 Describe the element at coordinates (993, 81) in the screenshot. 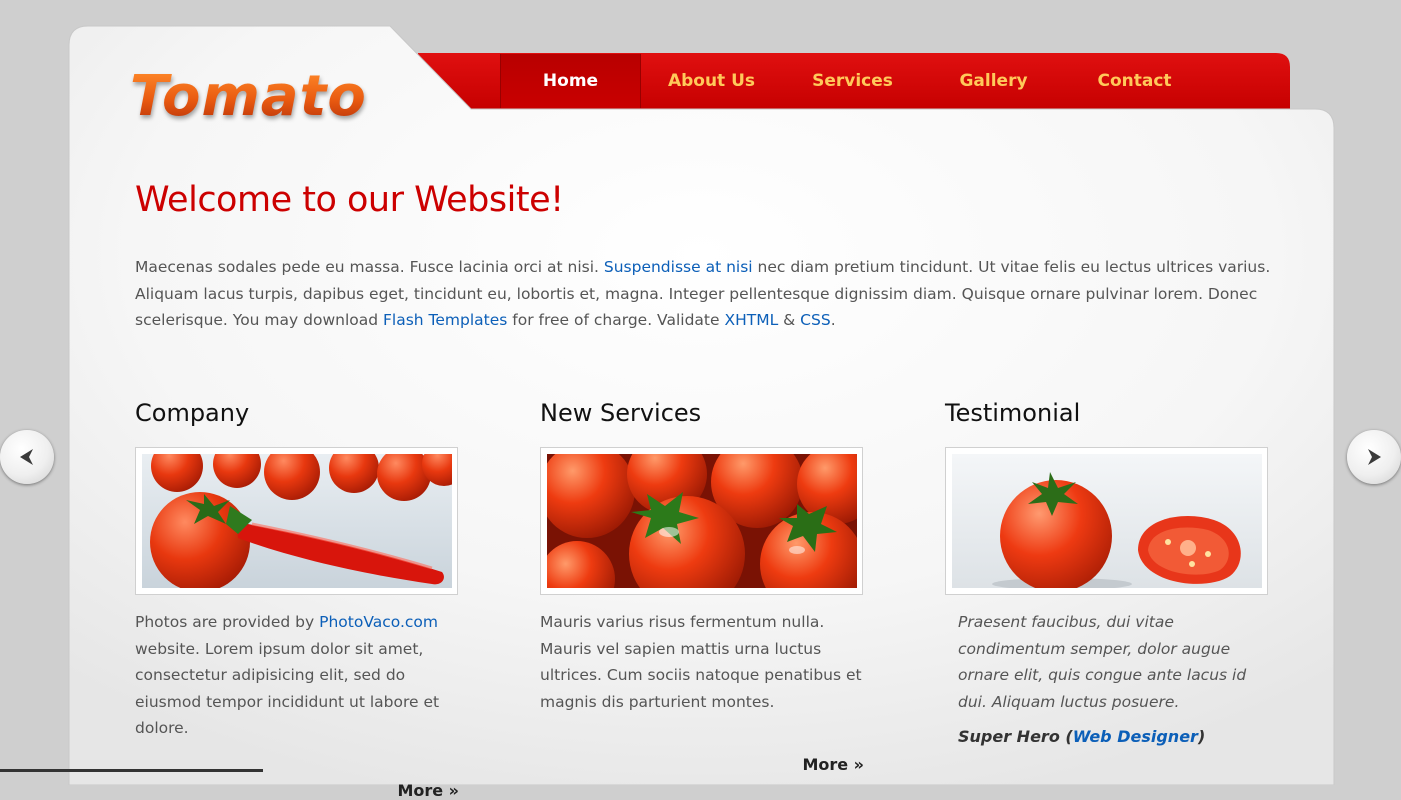

I see `nav-item-gallery: Gallery` at that location.